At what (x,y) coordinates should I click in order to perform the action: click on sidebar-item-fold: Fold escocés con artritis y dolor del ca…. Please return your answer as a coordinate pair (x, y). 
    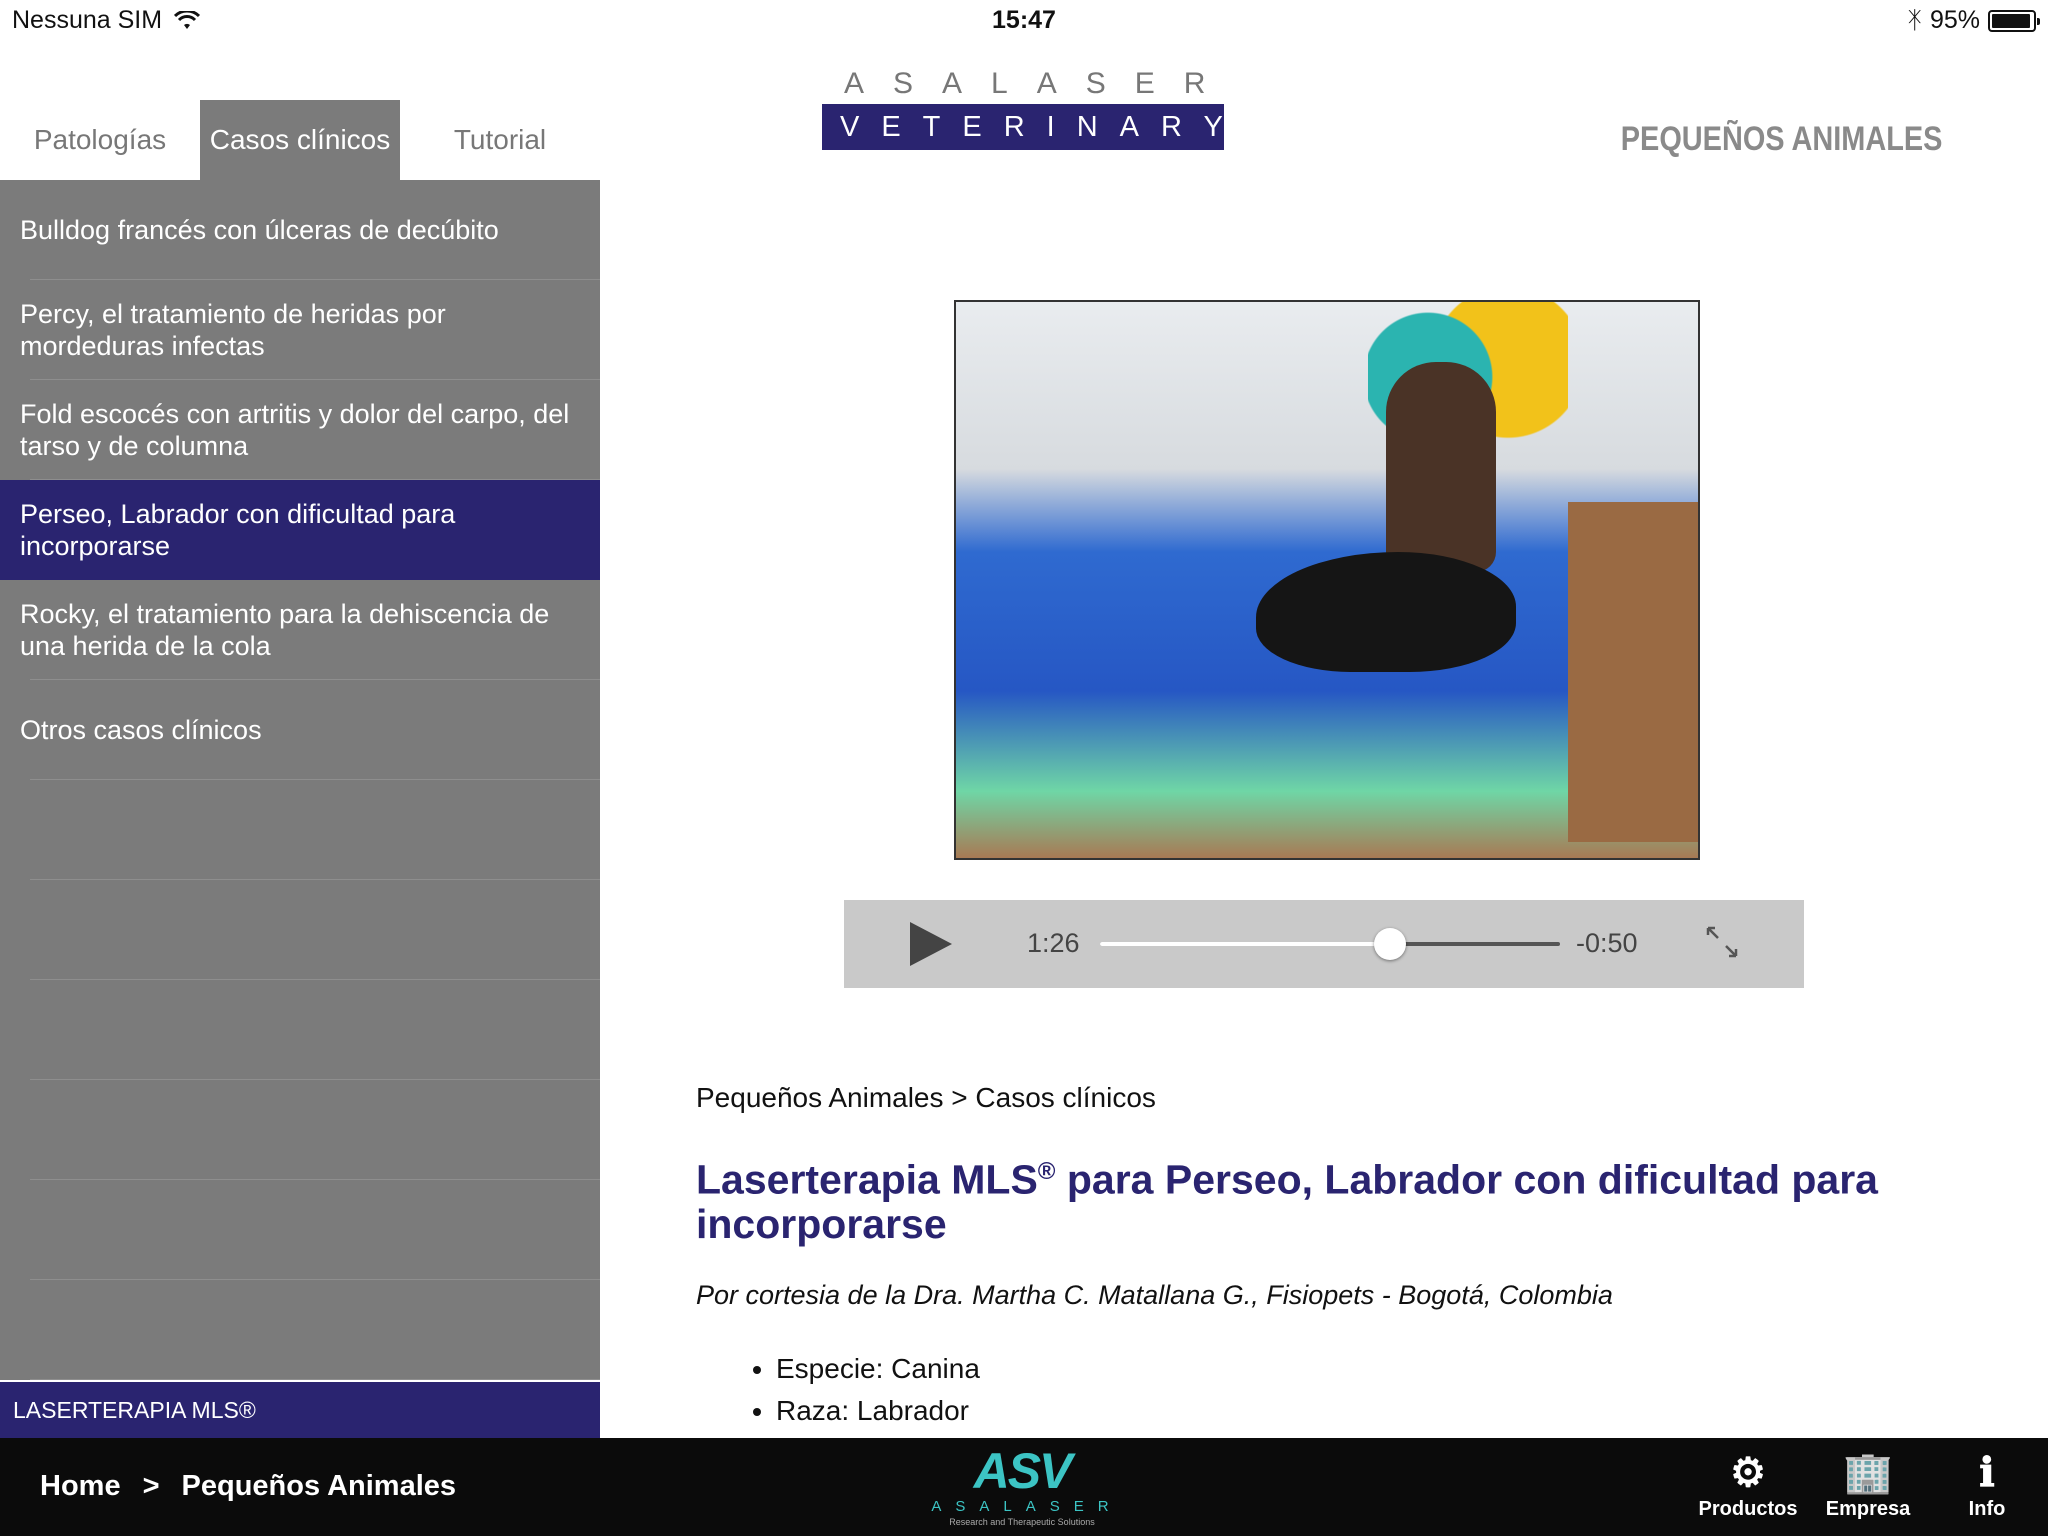
    Looking at the image, I should click on (300, 430).